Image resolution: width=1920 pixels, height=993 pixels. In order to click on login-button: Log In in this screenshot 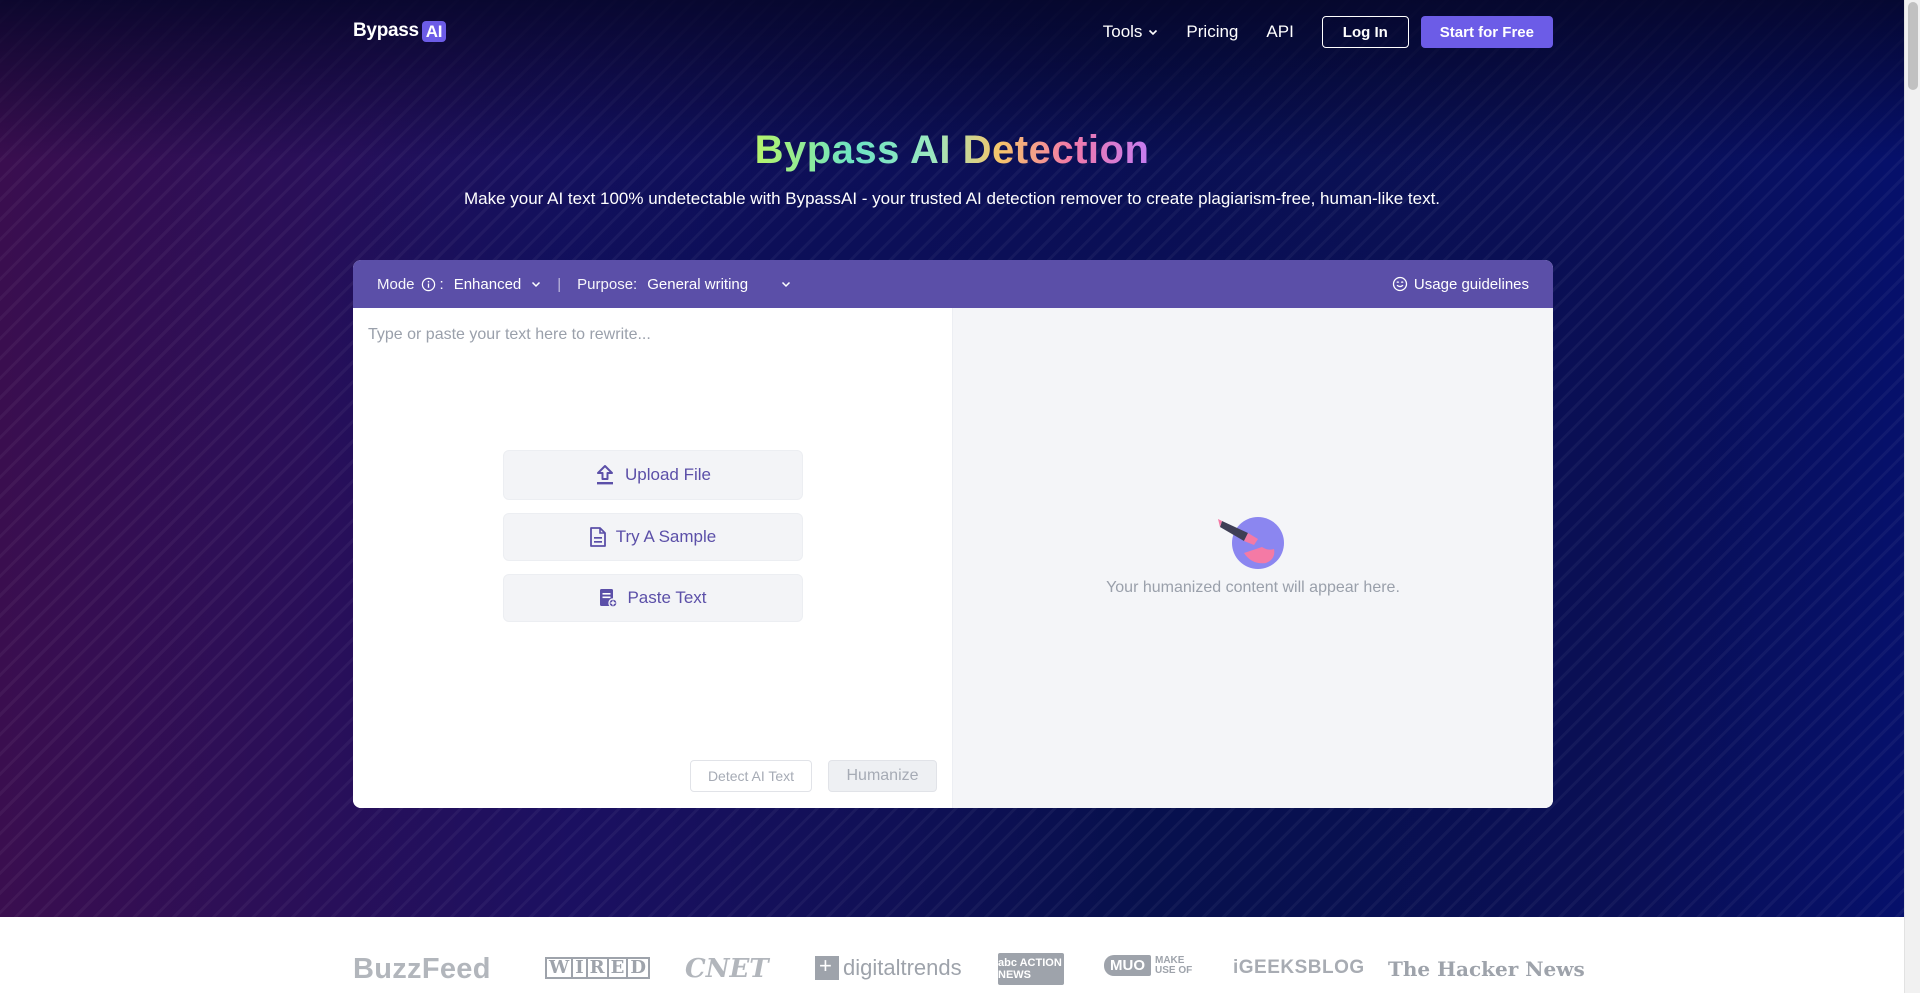, I will do `click(1365, 32)`.